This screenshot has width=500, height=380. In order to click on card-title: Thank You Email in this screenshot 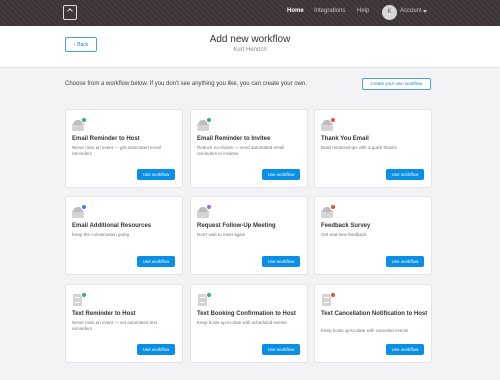, I will do `click(345, 139)`.